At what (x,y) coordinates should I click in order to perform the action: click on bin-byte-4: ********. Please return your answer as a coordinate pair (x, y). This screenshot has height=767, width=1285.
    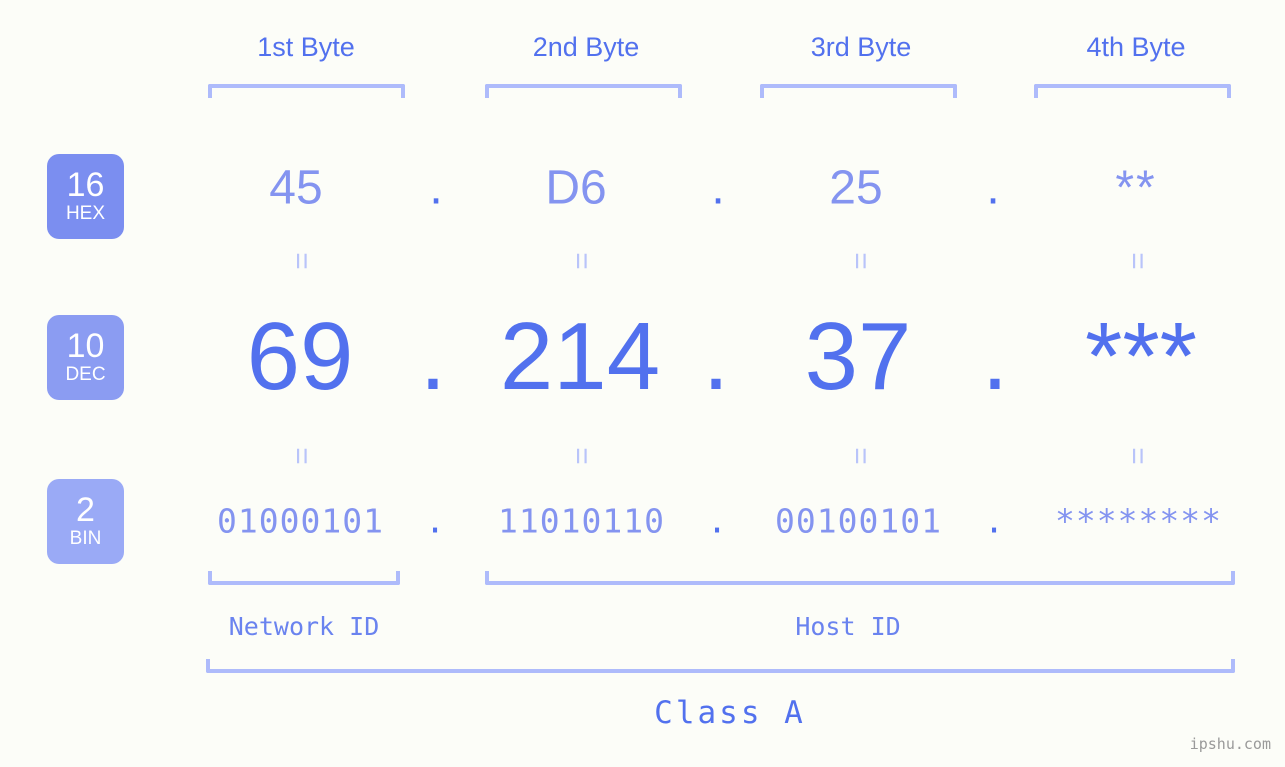
    Looking at the image, I should click on (1138, 521).